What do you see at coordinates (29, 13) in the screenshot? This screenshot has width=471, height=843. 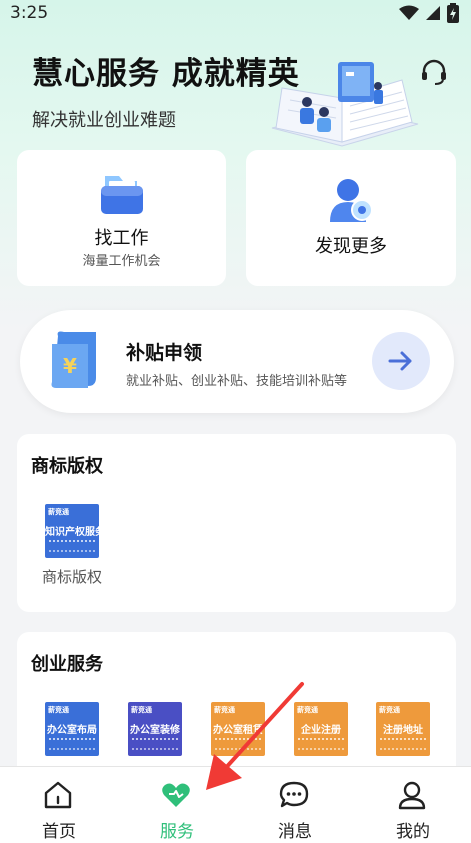 I see `status-time: 3:25` at bounding box center [29, 13].